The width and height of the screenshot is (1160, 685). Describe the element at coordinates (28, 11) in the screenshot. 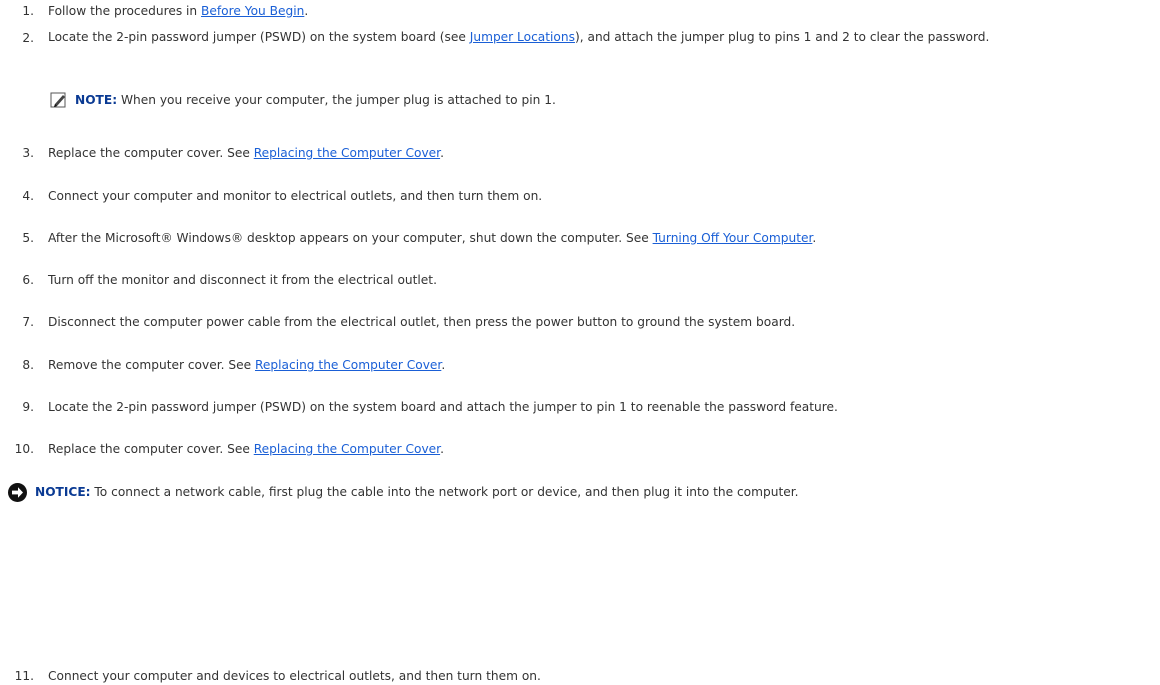

I see `step-number: 1.` at that location.